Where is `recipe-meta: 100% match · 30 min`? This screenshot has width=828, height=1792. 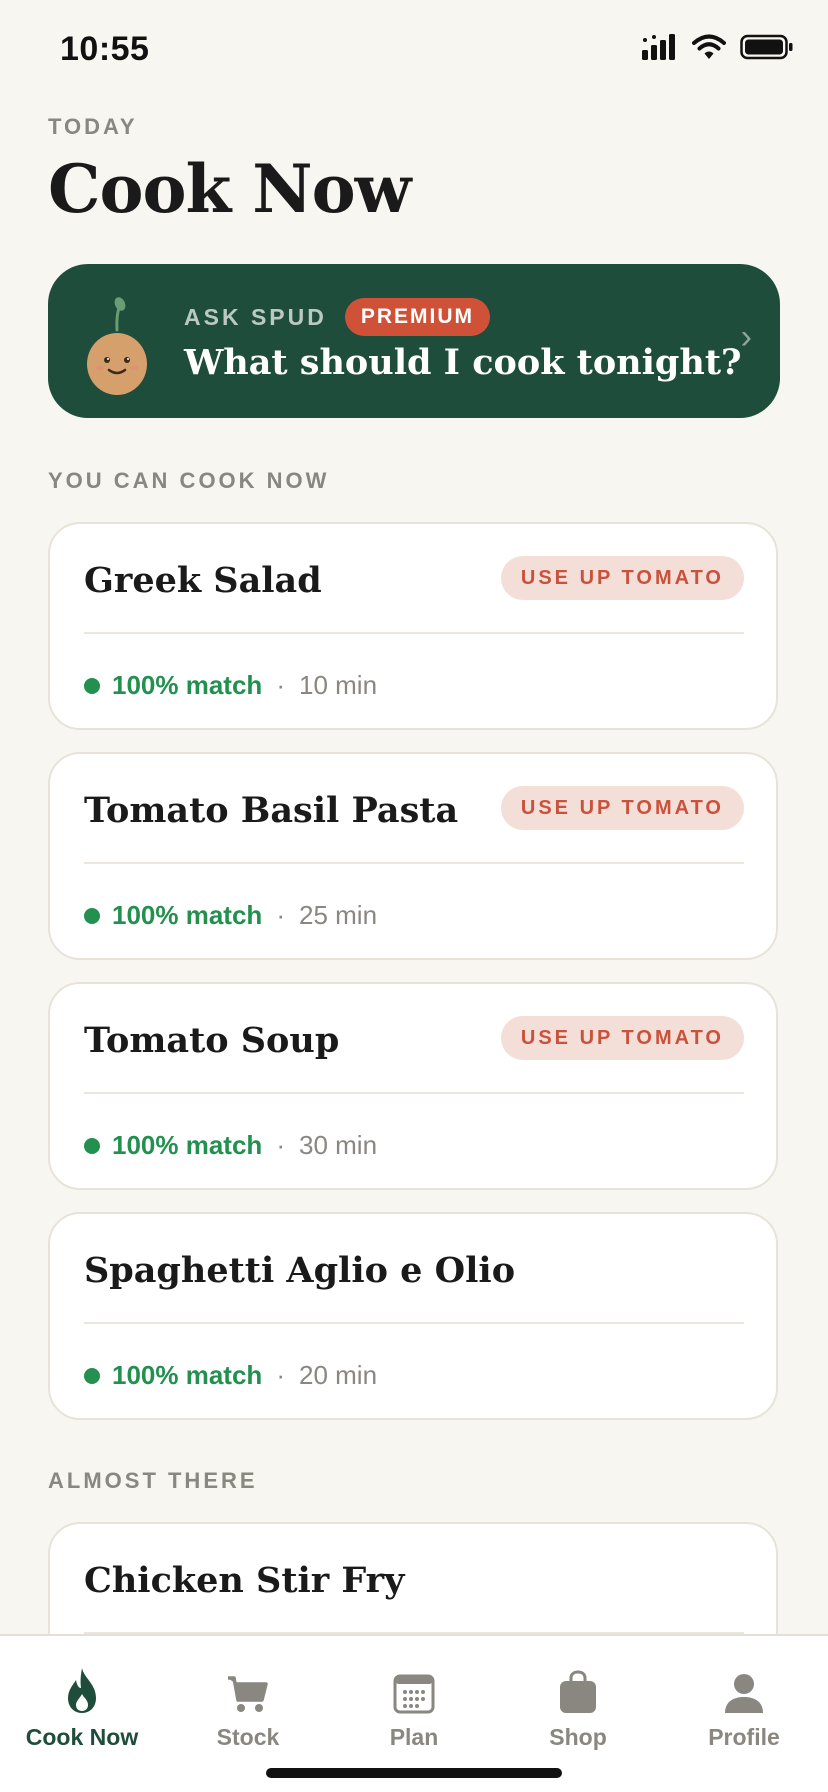 recipe-meta: 100% match · 30 min is located at coordinates (230, 1145).